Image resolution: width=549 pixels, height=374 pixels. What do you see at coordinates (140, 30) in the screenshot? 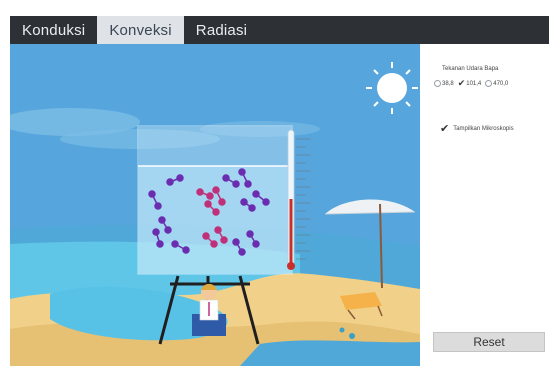
I see `tab-konveksi: Konveksi` at bounding box center [140, 30].